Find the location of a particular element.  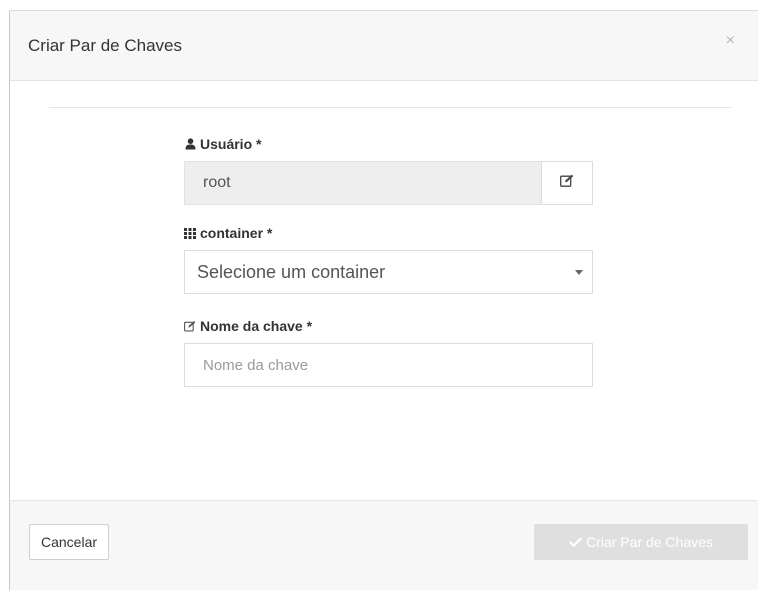

check-icon is located at coordinates (575, 542).